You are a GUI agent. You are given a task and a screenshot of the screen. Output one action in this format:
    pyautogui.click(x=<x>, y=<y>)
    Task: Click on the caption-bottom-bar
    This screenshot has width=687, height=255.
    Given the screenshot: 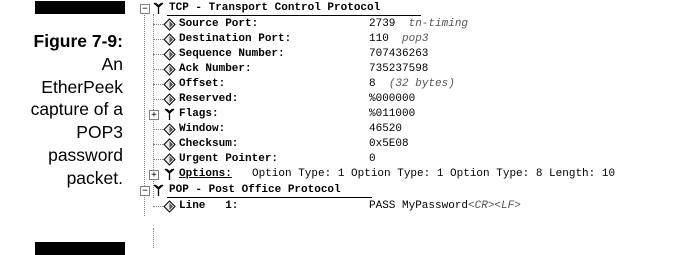 What is the action you would take?
    pyautogui.click(x=80, y=248)
    